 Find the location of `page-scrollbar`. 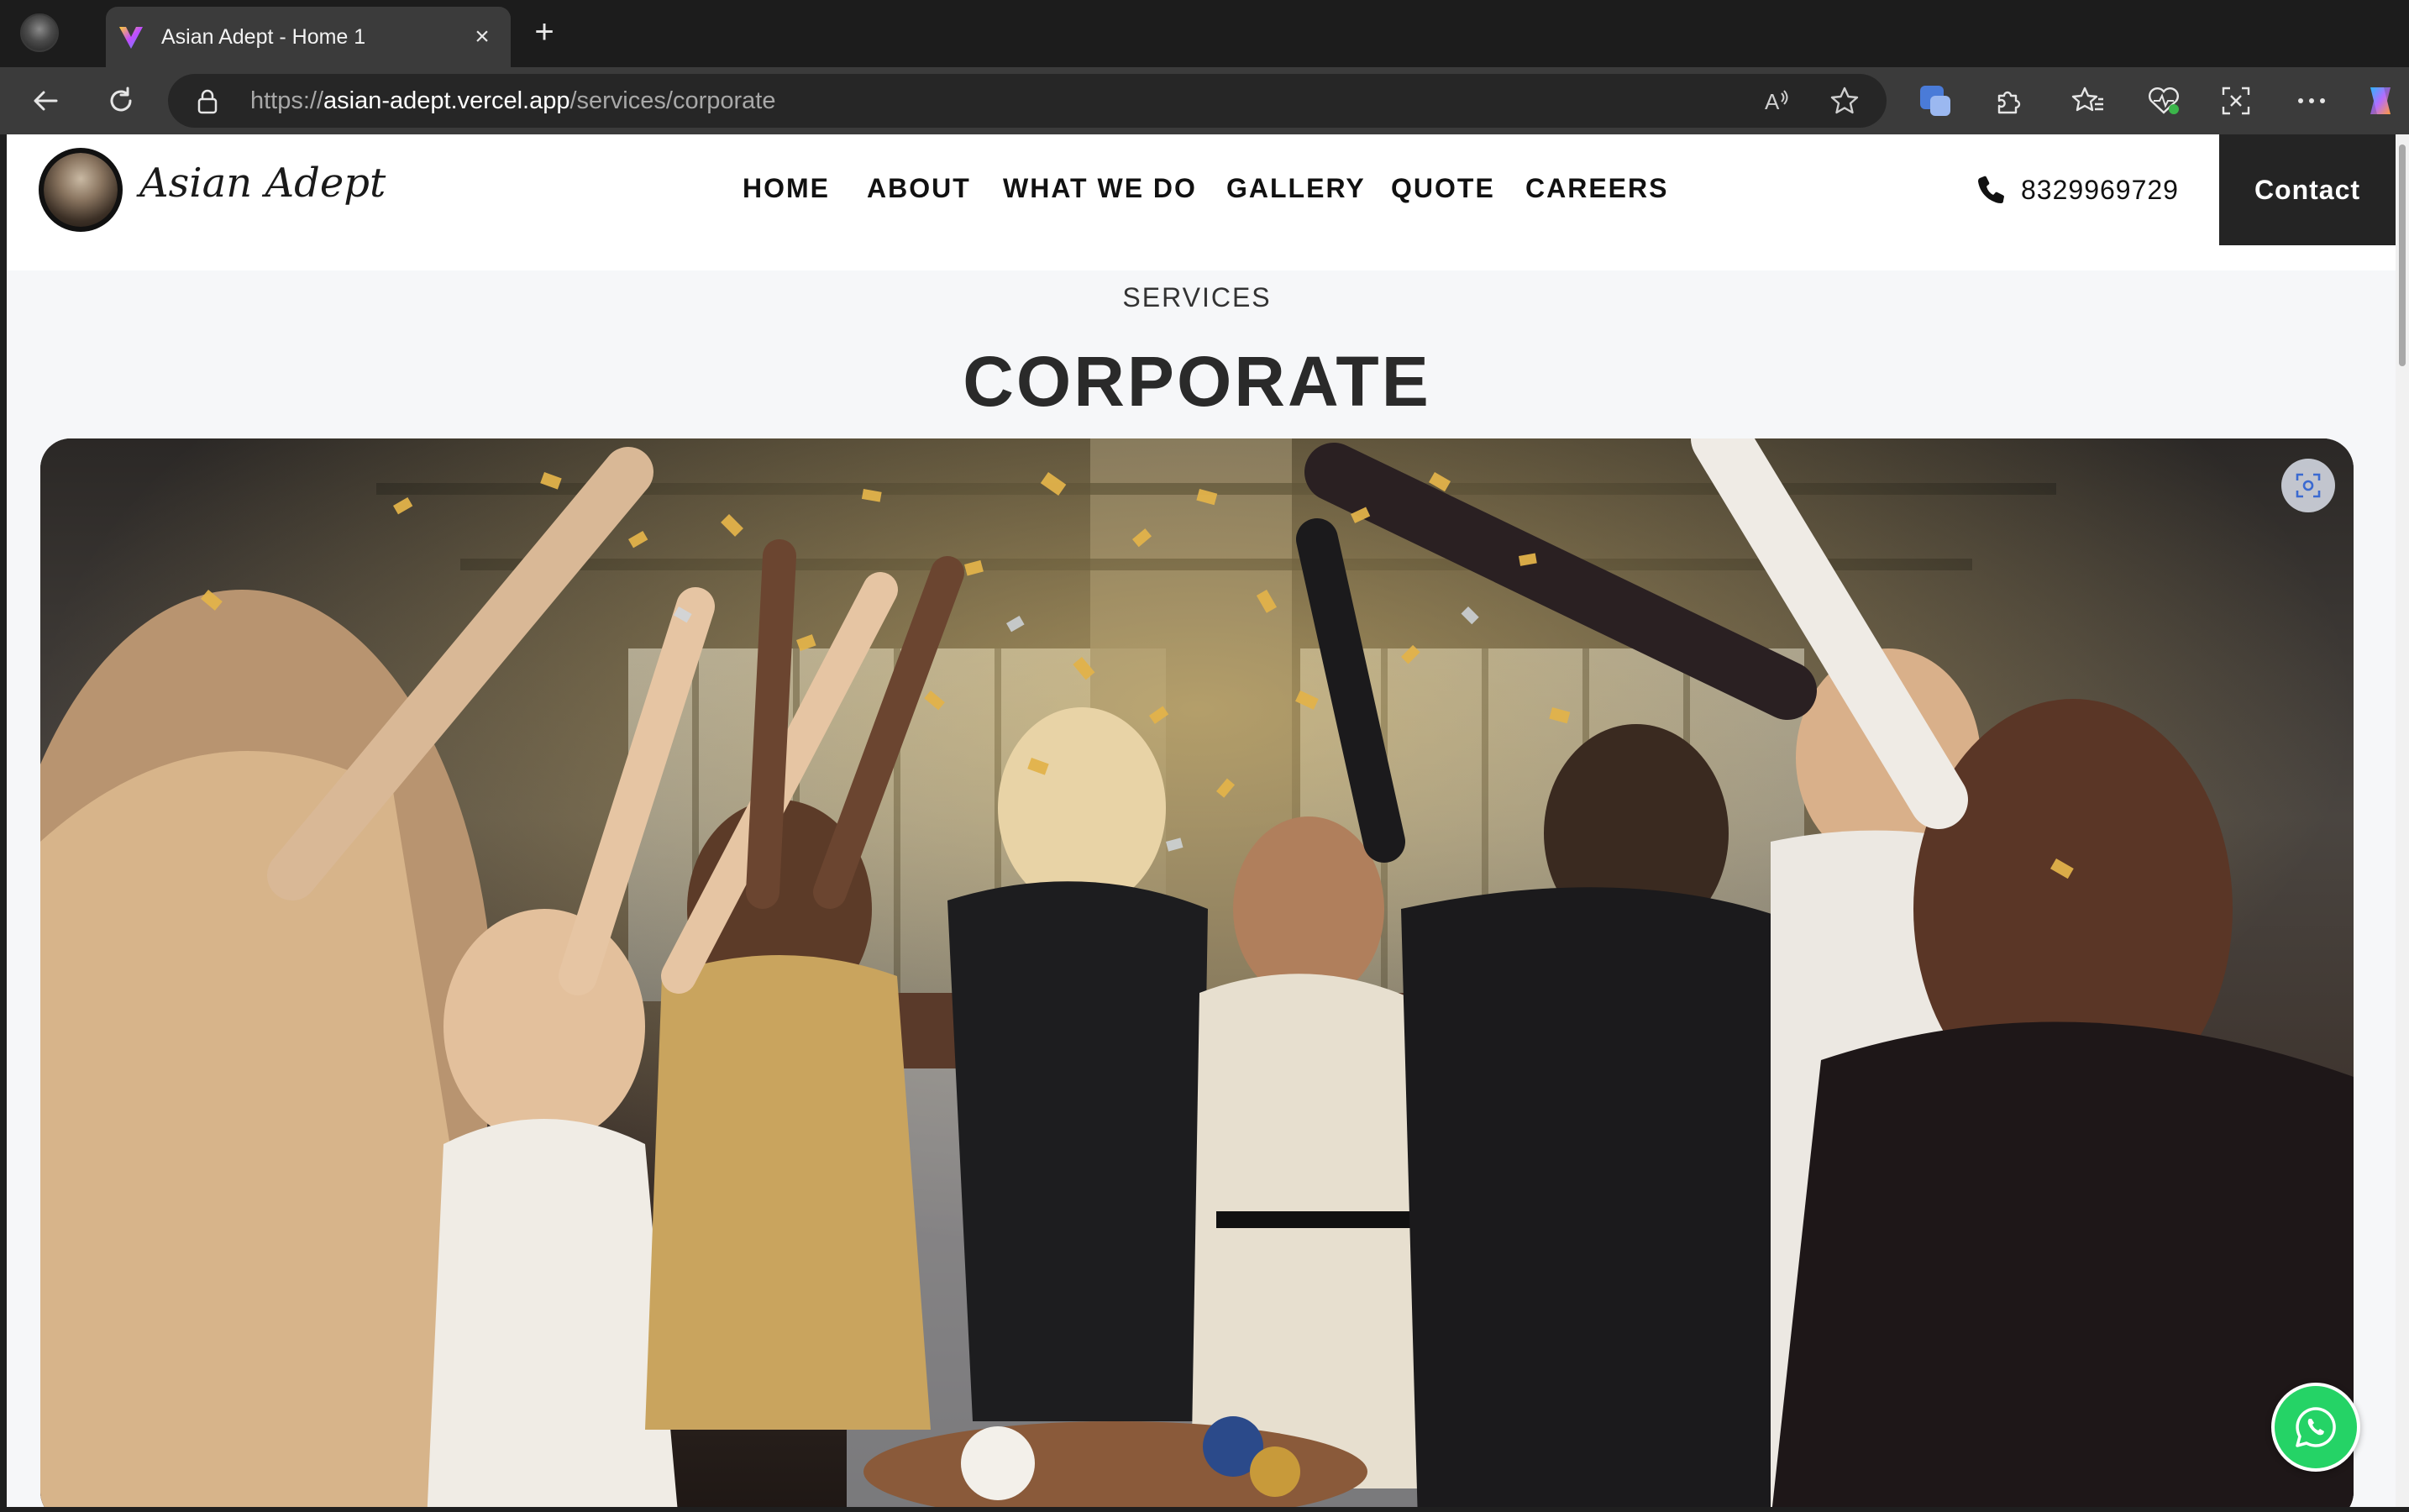

page-scrollbar is located at coordinates (2403, 820).